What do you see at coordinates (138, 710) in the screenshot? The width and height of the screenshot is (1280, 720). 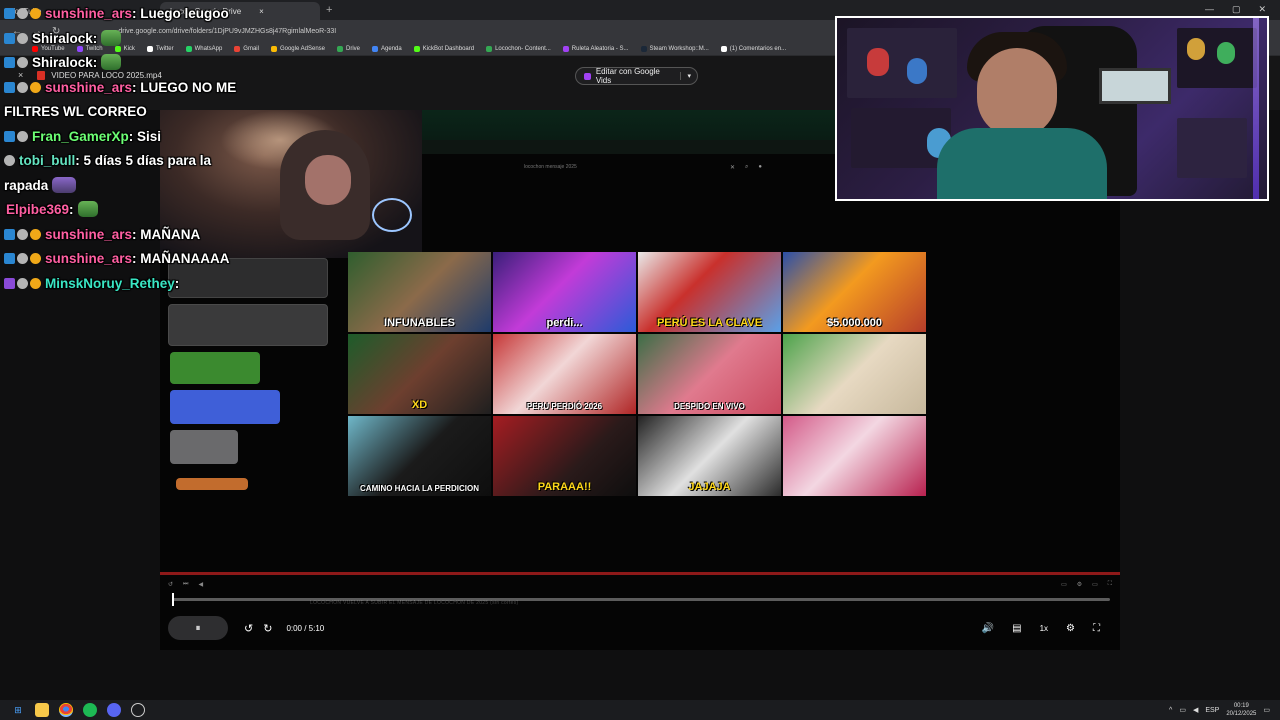 I see `obs-icon` at bounding box center [138, 710].